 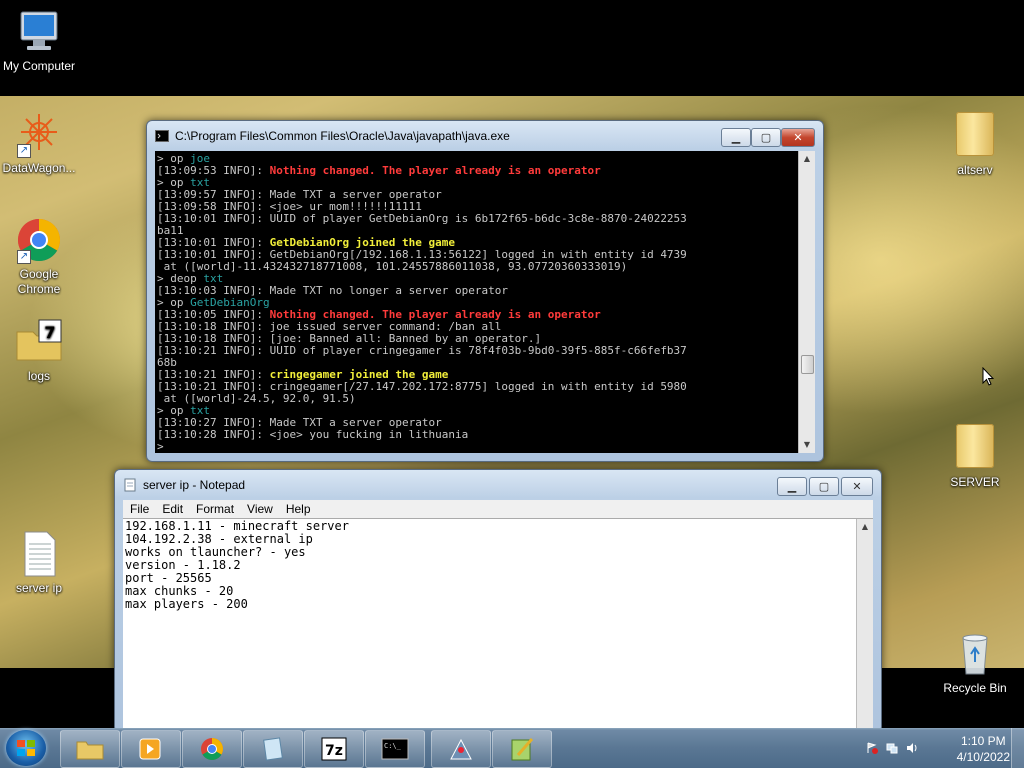 I want to click on taskbar-button-7zip: 7z, so click(x=334, y=749).